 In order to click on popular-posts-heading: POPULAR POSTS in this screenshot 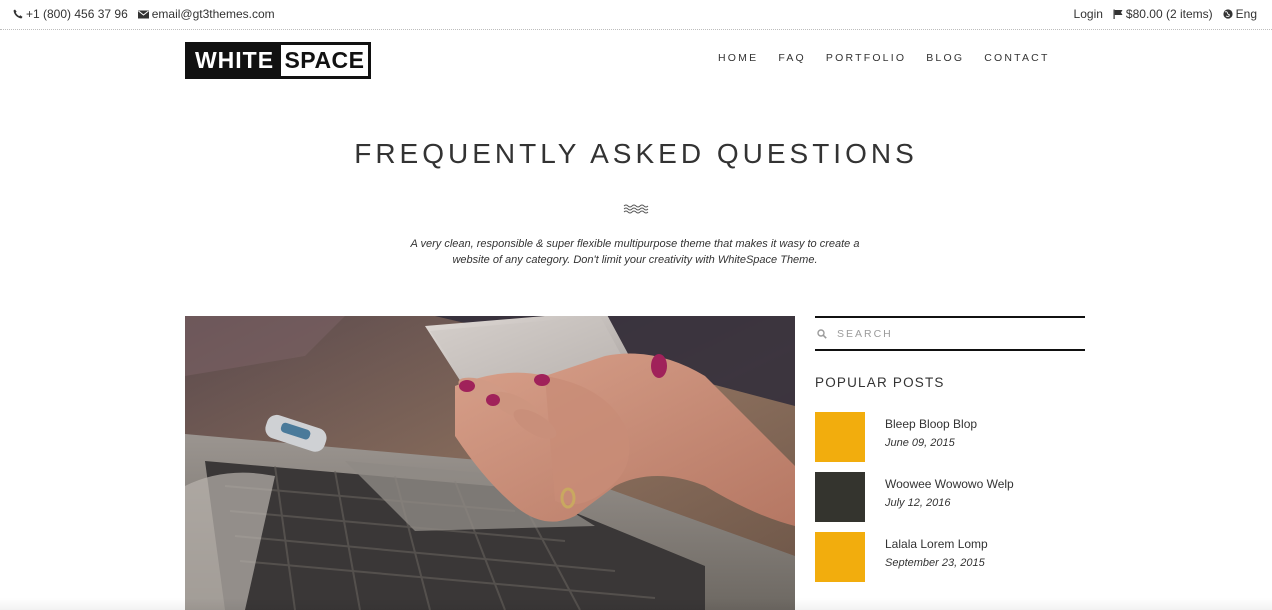, I will do `click(880, 382)`.